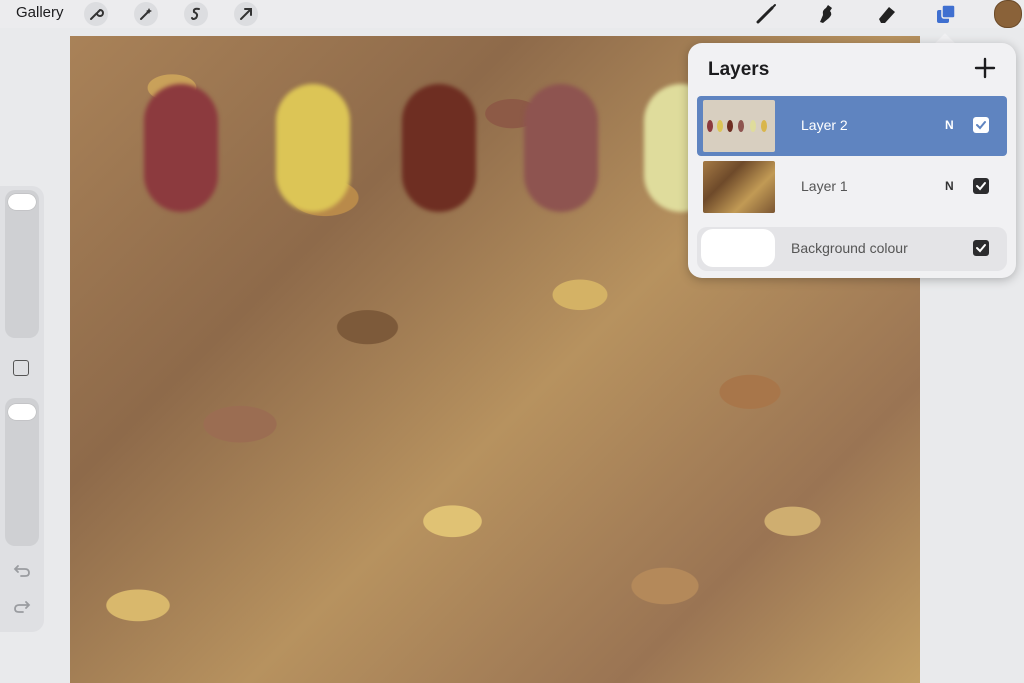 The height and width of the screenshot is (683, 1024). I want to click on layers-icon, so click(946, 14).